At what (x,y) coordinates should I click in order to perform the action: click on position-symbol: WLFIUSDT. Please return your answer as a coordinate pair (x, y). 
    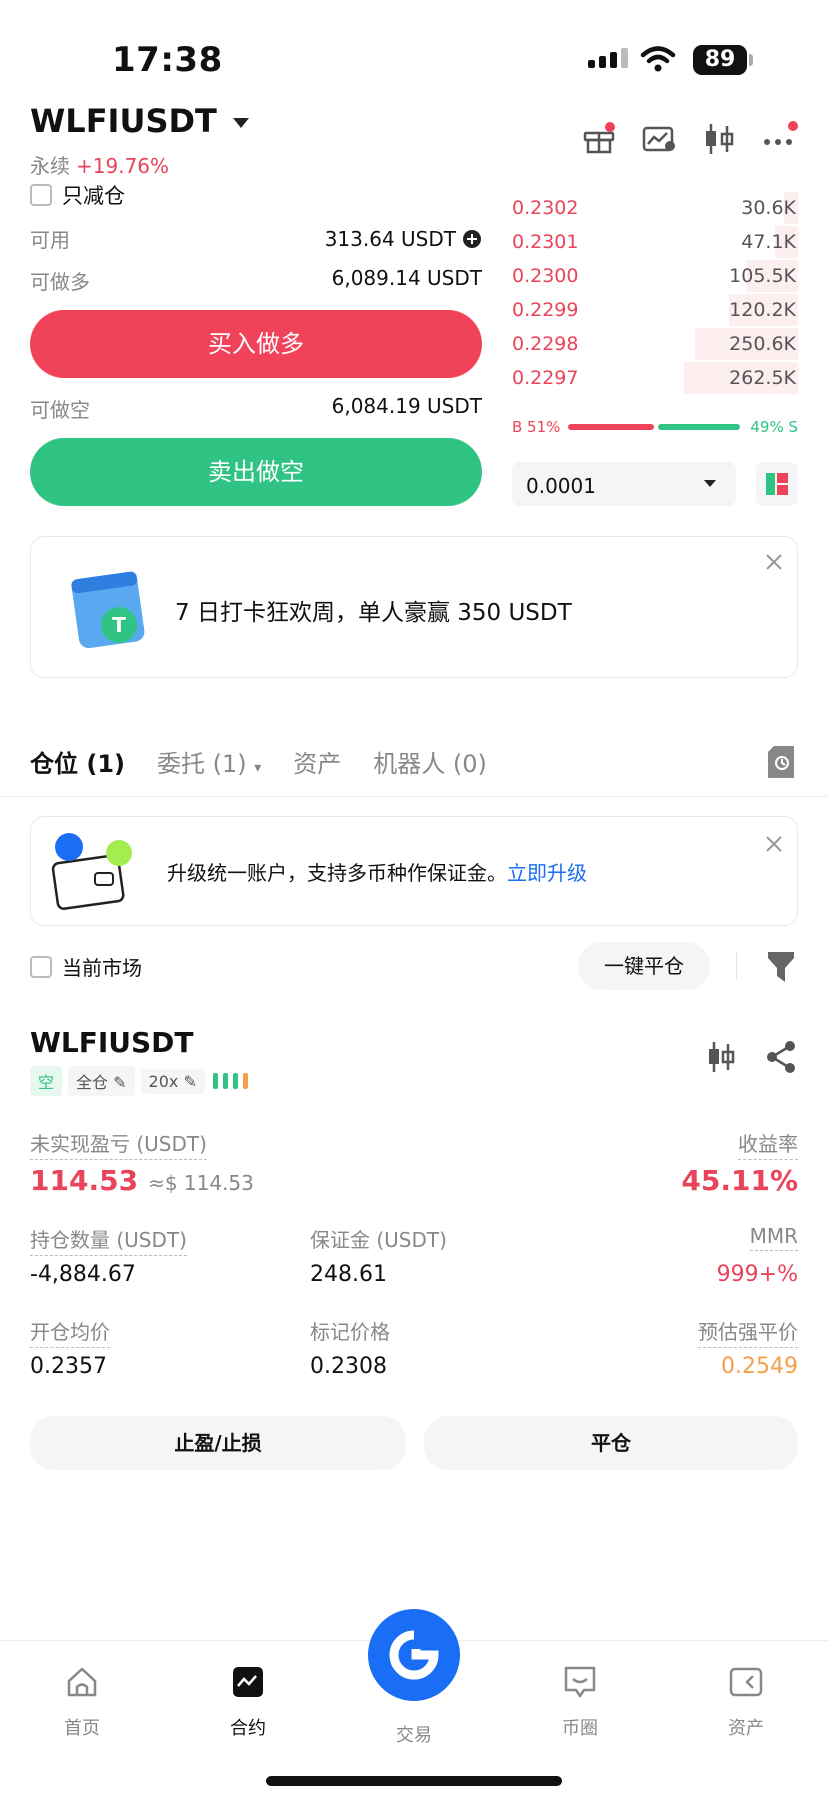
    Looking at the image, I should click on (112, 1042).